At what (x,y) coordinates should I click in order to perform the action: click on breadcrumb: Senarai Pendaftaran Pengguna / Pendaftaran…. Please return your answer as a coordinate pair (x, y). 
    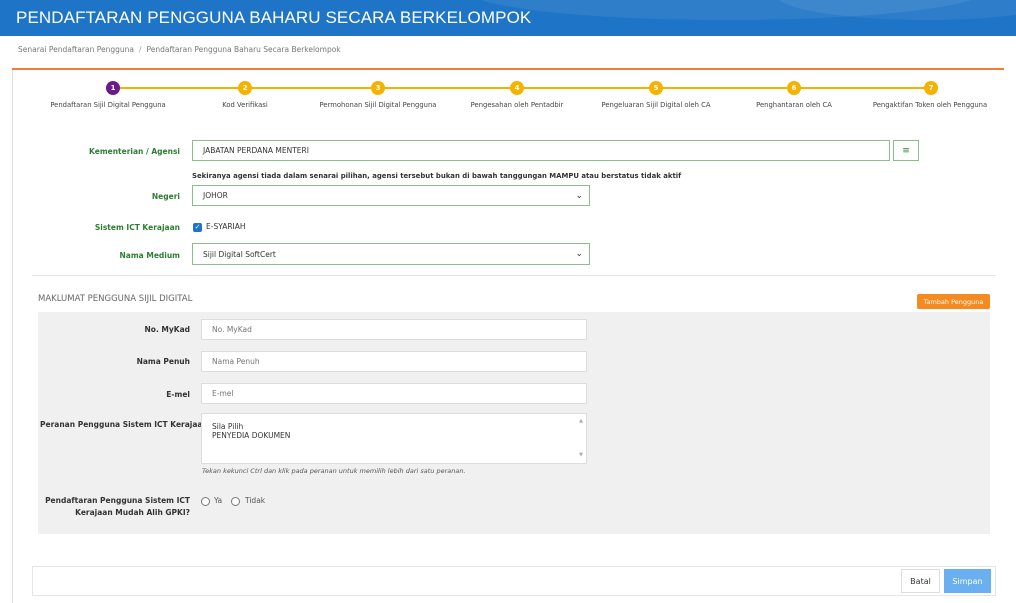
    Looking at the image, I should click on (179, 49).